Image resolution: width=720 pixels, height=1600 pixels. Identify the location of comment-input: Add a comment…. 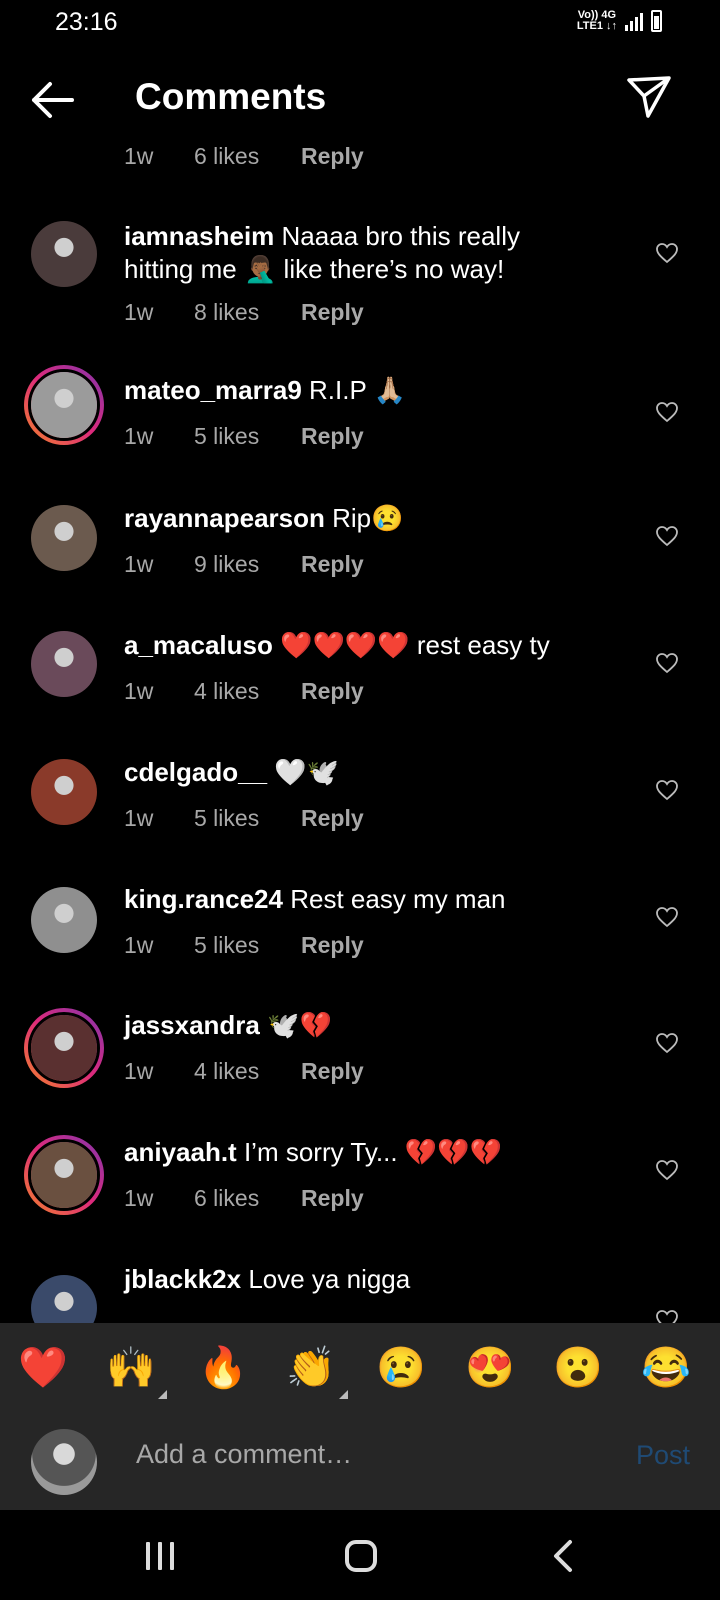
(244, 1454).